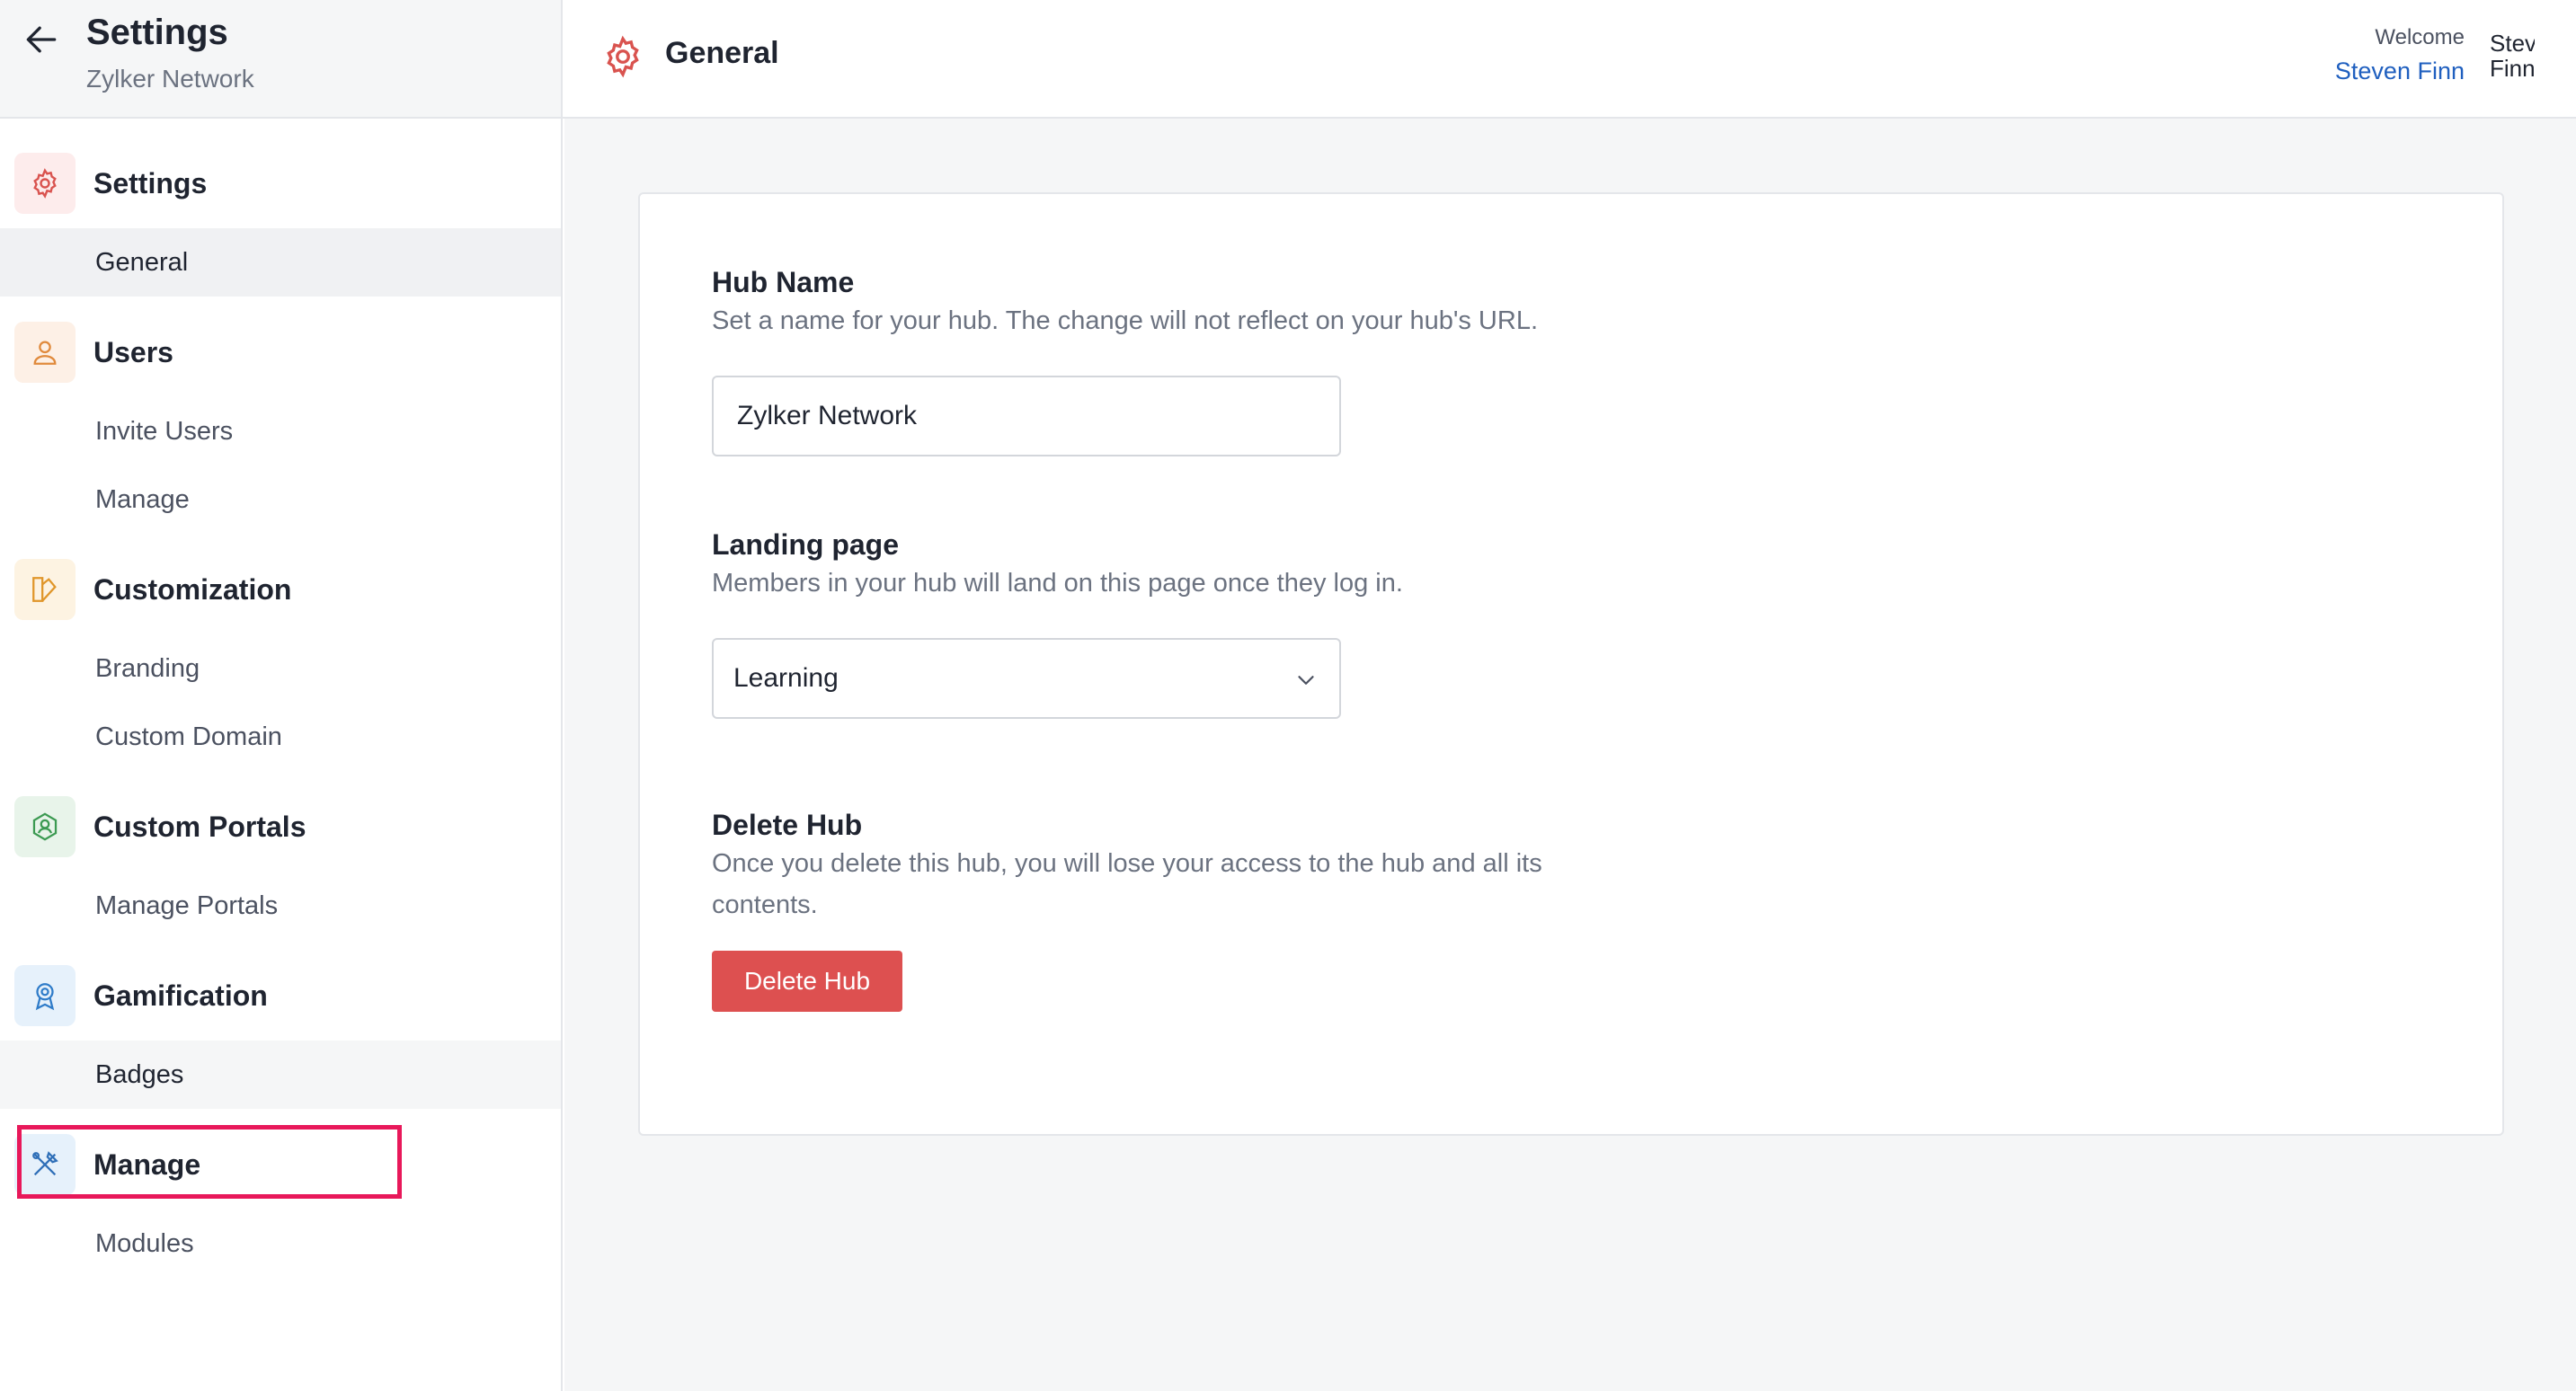  I want to click on sidebar-header: Settings Zylker Network, so click(280, 59).